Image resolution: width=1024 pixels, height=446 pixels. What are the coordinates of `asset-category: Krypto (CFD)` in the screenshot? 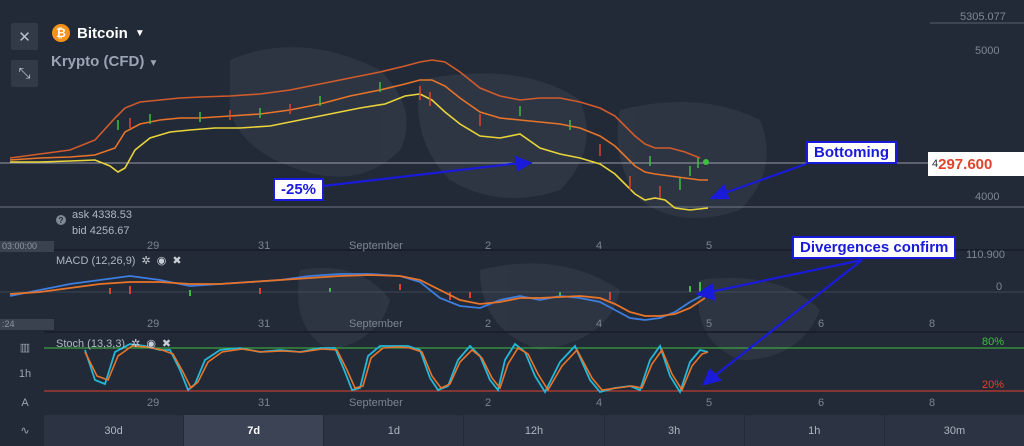 It's located at (98, 61).